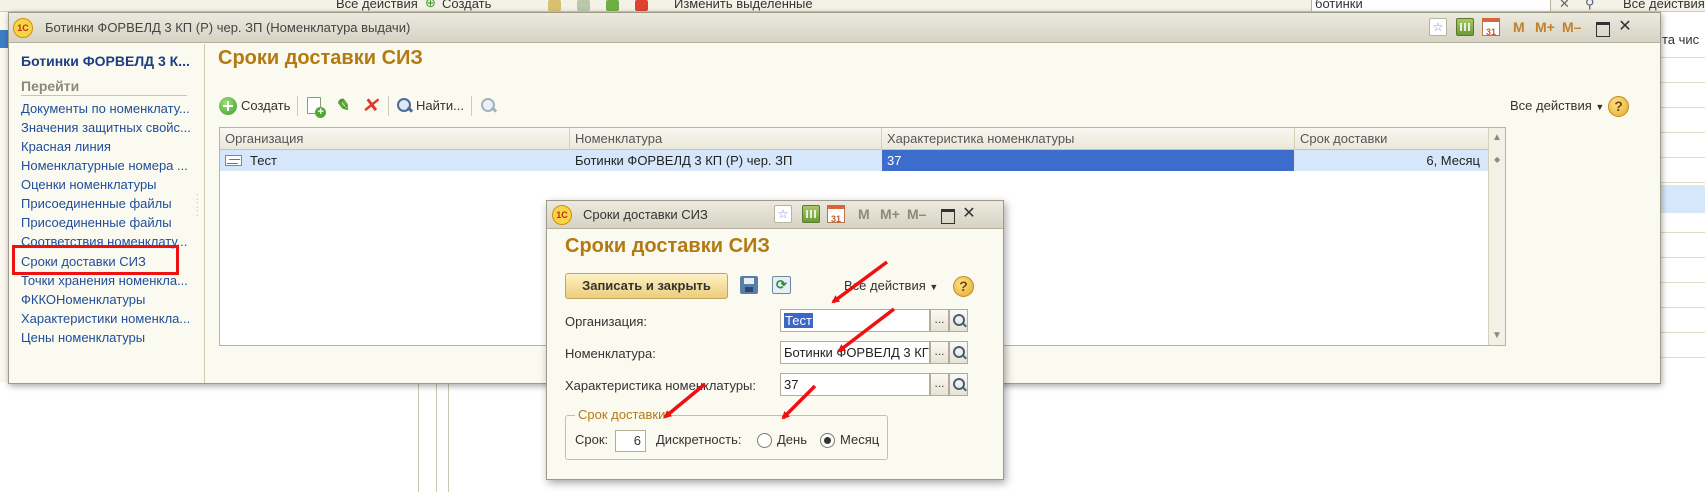 Image resolution: width=1705 pixels, height=492 pixels. I want to click on sidebar-item-attached-files-2: Присоединенные файлы, so click(107, 222).